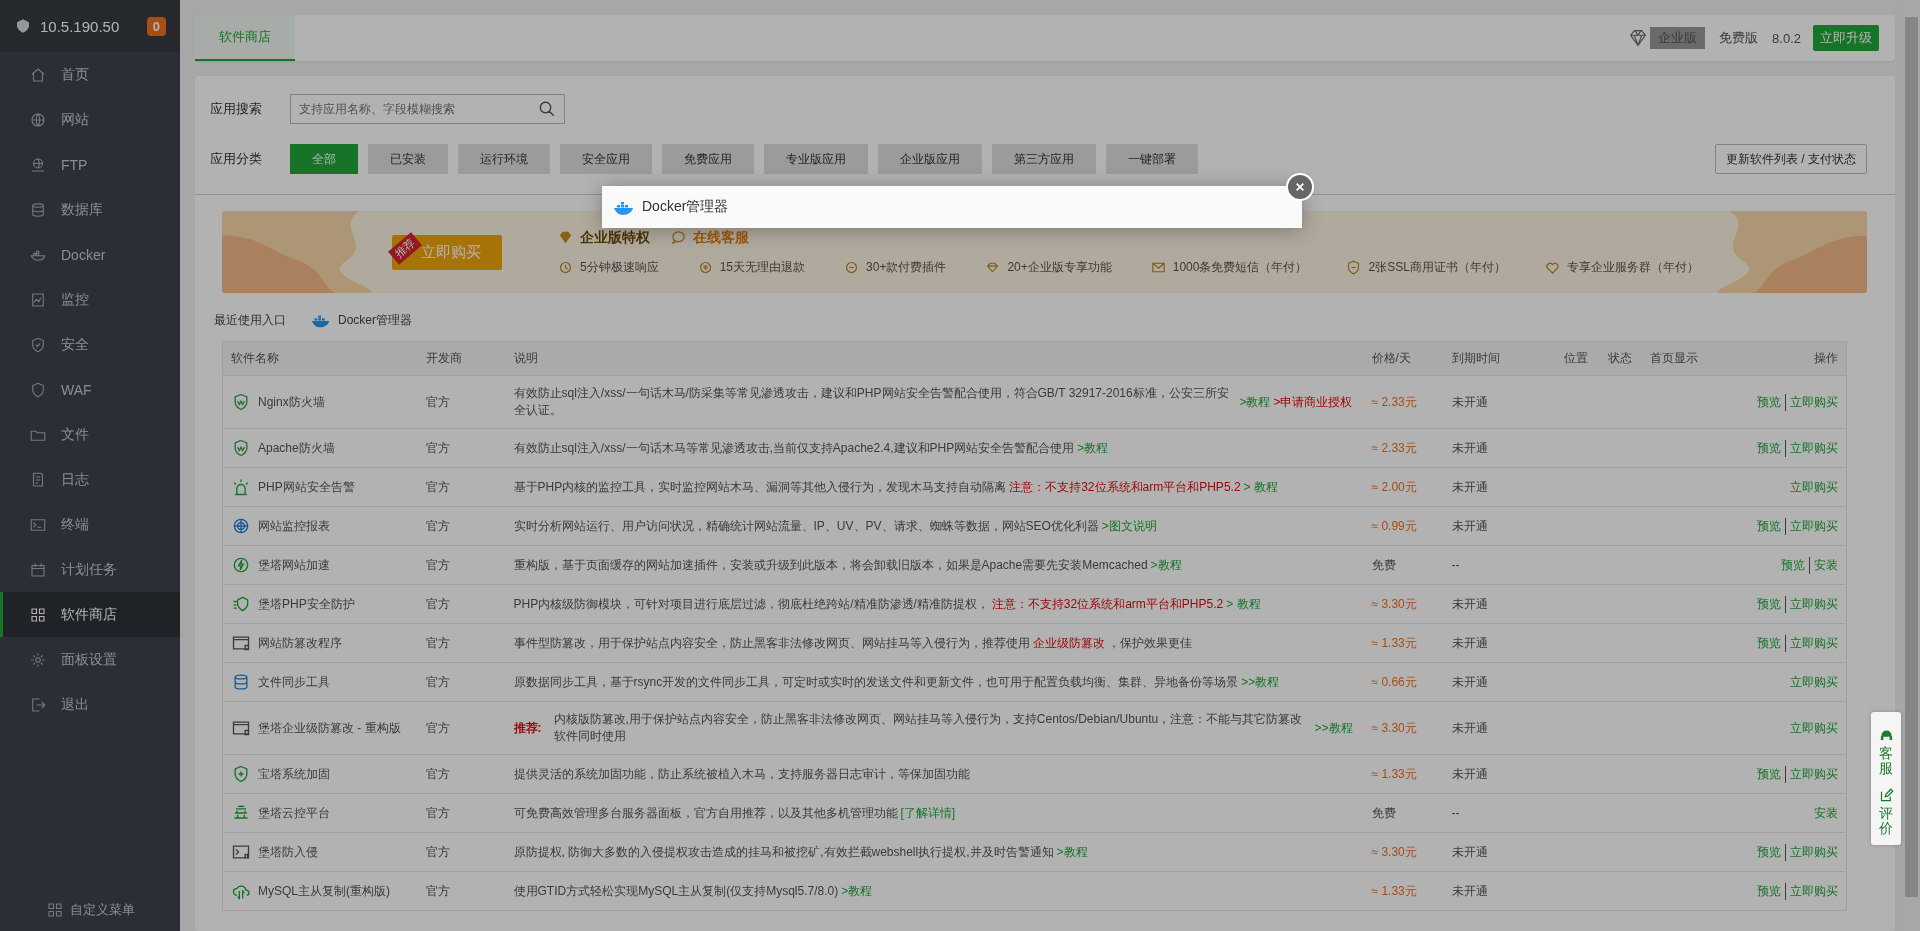  I want to click on category-button: 免费应用, so click(708, 159).